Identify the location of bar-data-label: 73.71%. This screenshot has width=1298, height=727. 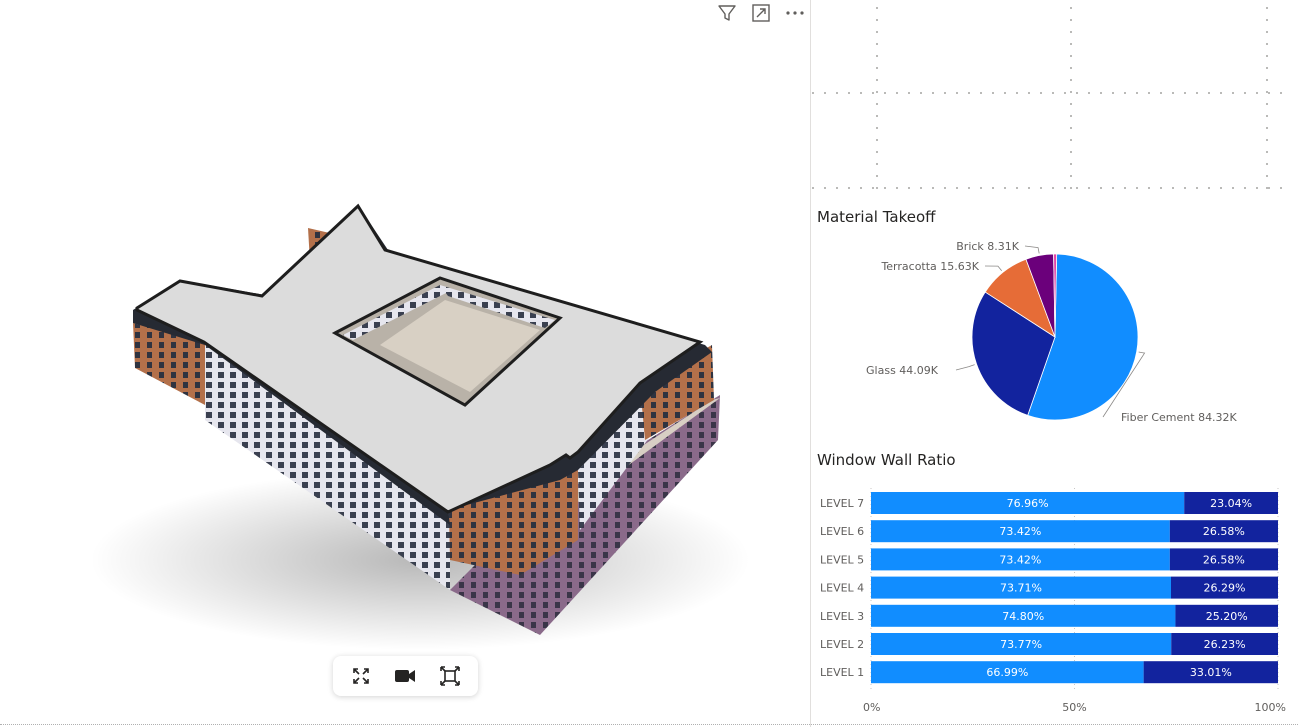
(1021, 588).